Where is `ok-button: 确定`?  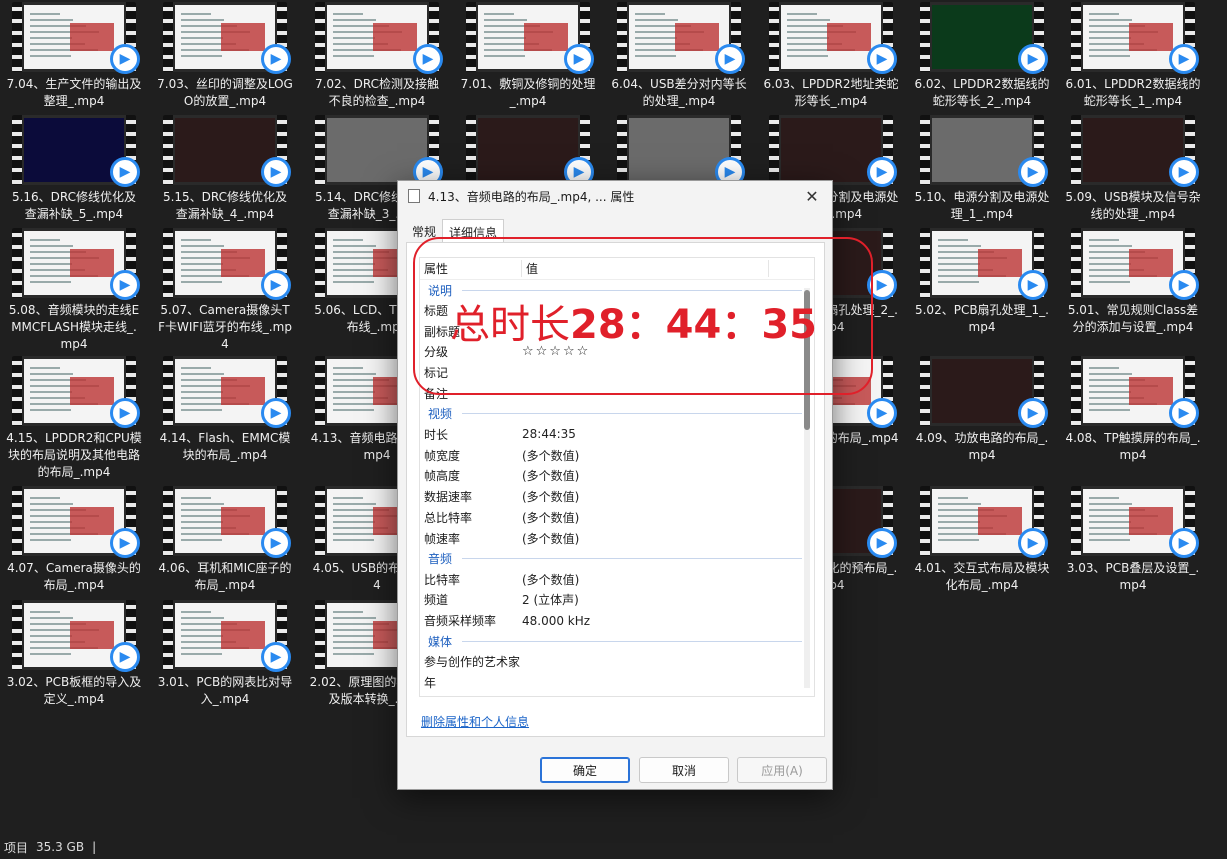
ok-button: 确定 is located at coordinates (585, 770).